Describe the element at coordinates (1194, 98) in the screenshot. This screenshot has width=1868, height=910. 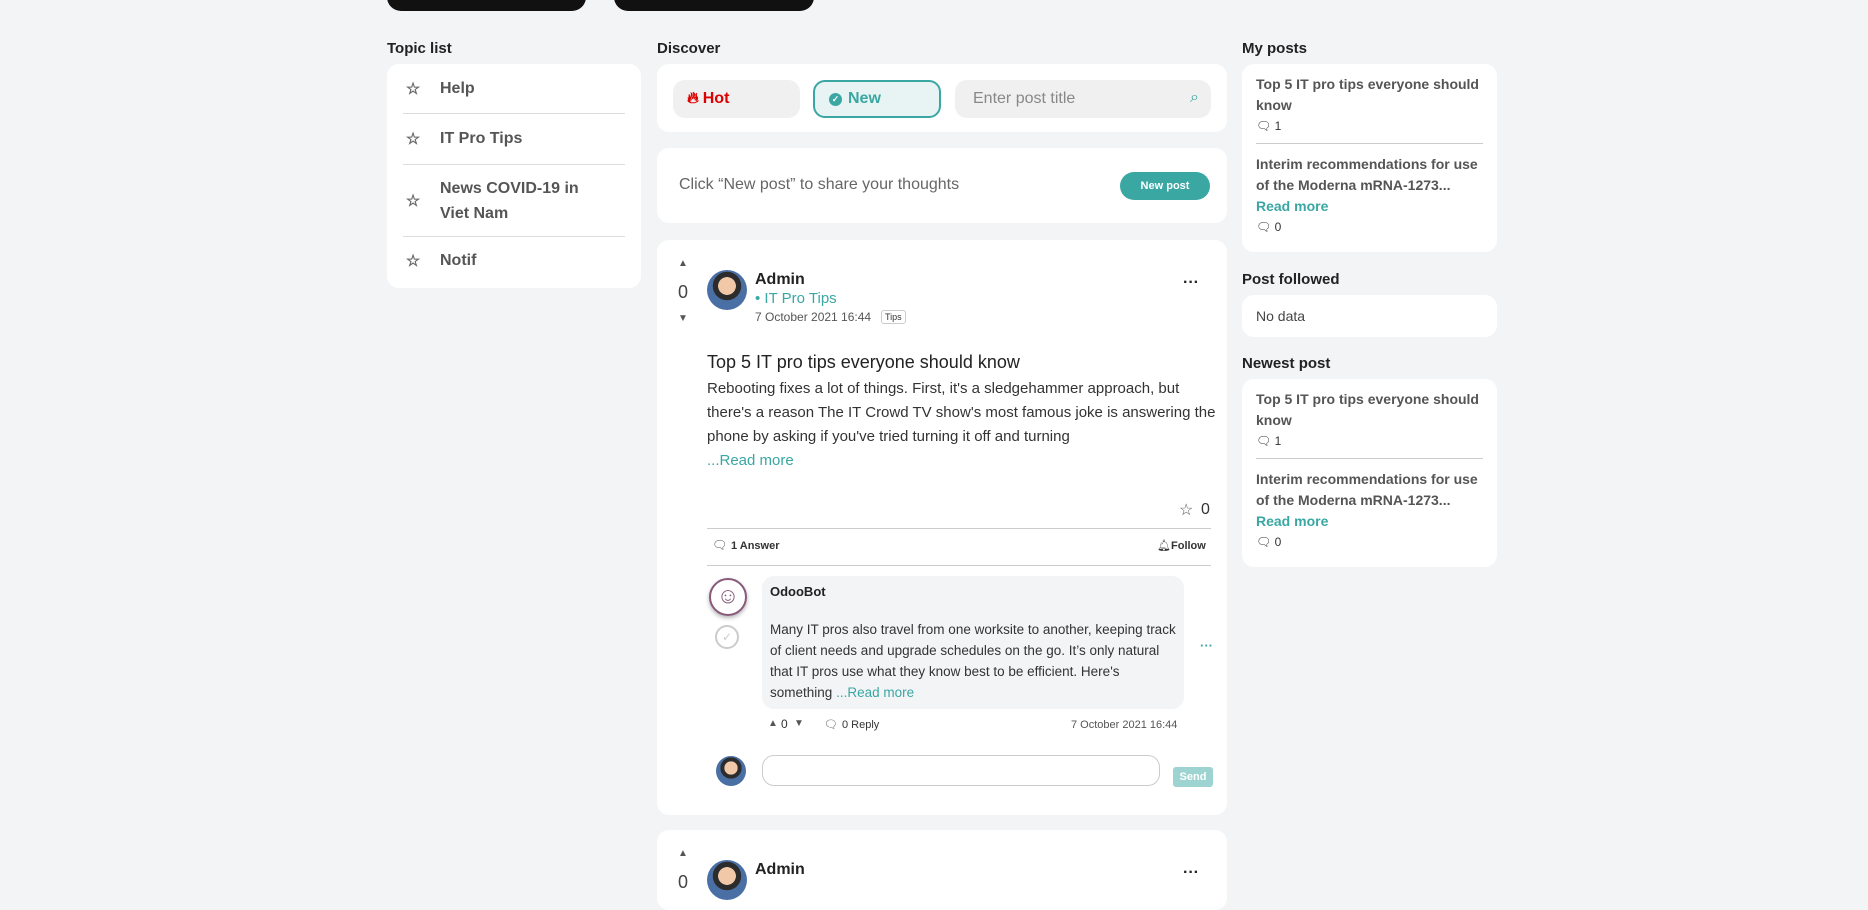
I see `search-icon: ⌕` at that location.